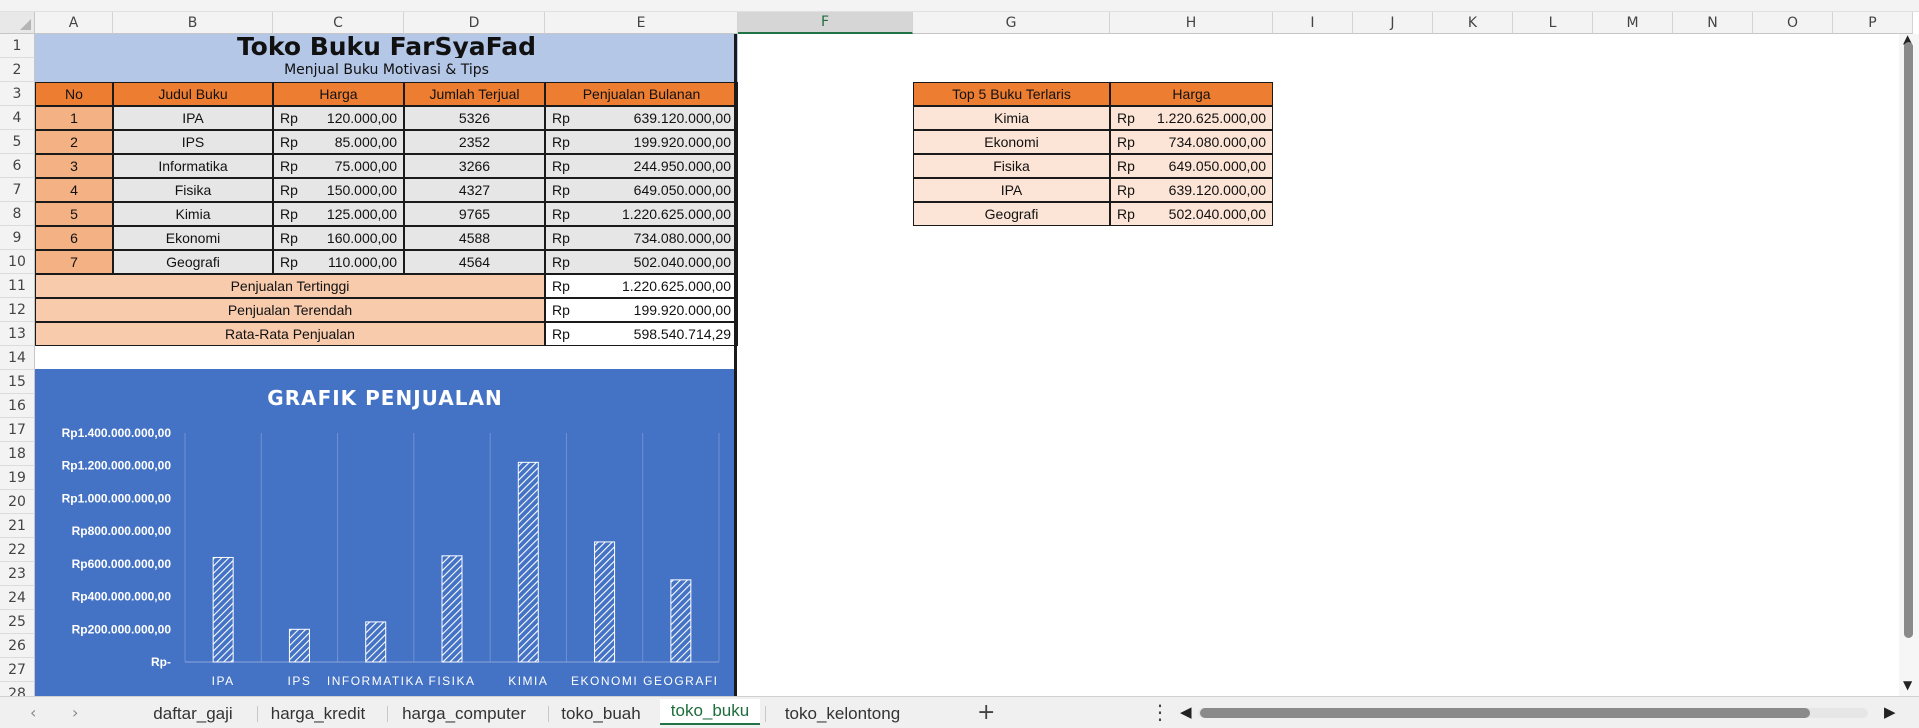  What do you see at coordinates (193, 142) in the screenshot?
I see `table-cell-judul: IPS` at bounding box center [193, 142].